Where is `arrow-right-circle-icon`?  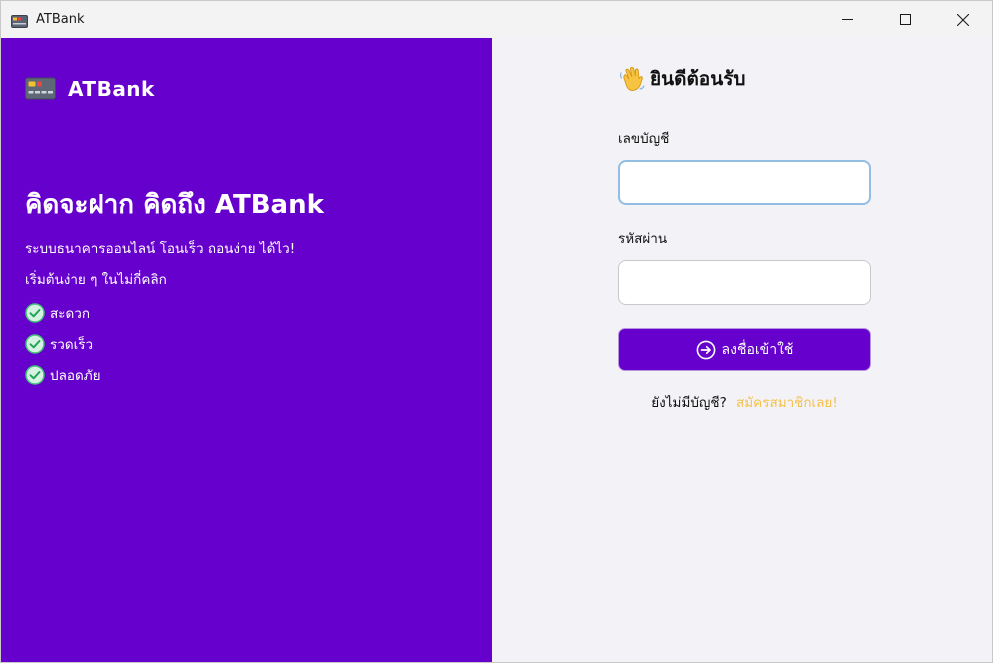 arrow-right-circle-icon is located at coordinates (706, 350).